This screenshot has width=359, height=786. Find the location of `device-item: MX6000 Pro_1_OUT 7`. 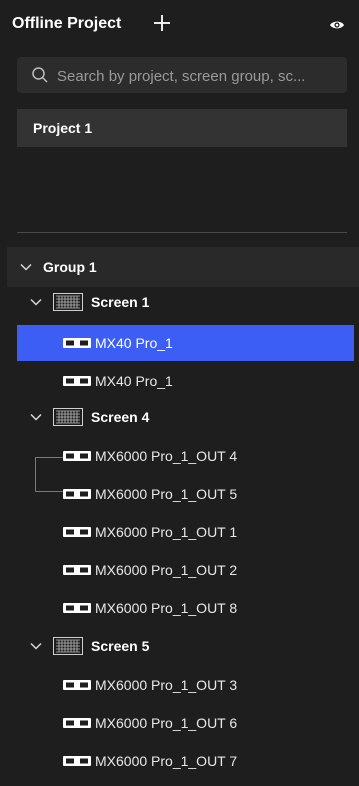

device-item: MX6000 Pro_1_OUT 7 is located at coordinates (185, 761).